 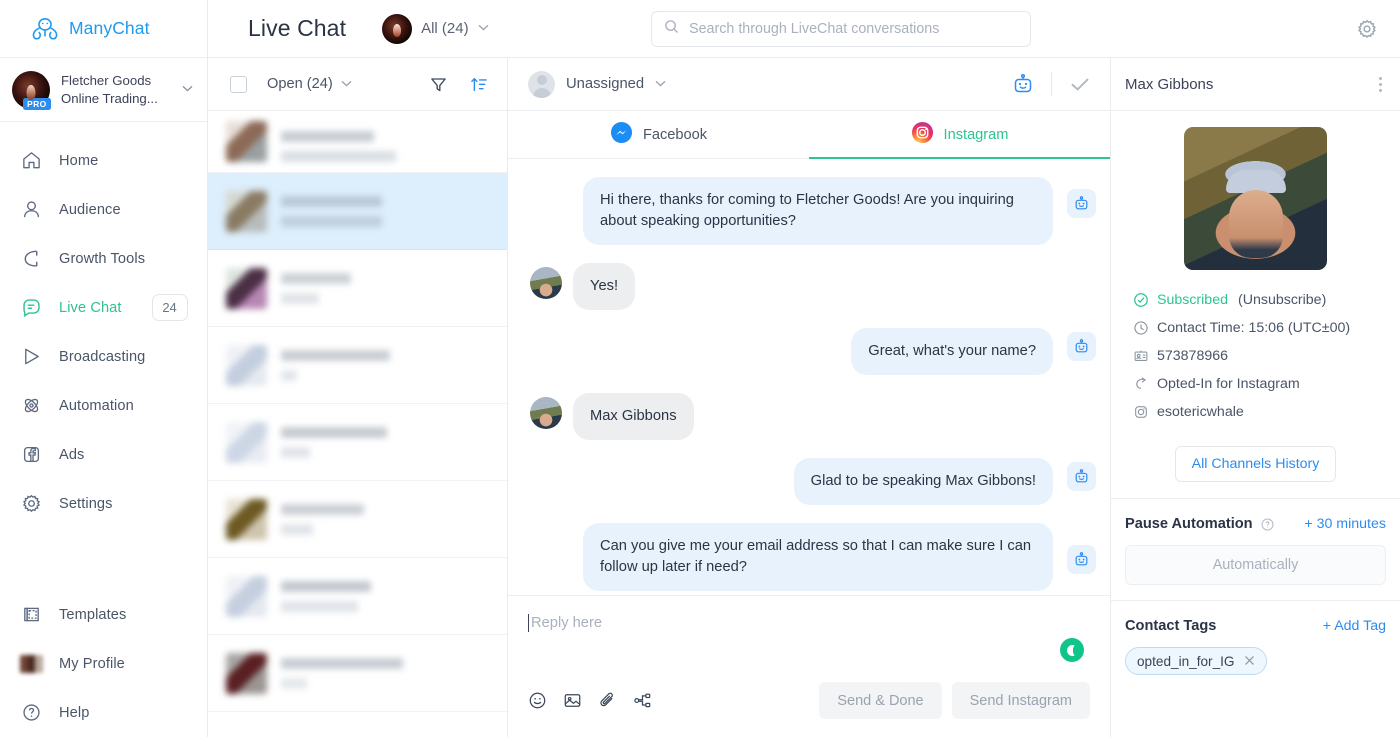 I want to click on automation-mode-field: Automatically, so click(x=1255, y=565).